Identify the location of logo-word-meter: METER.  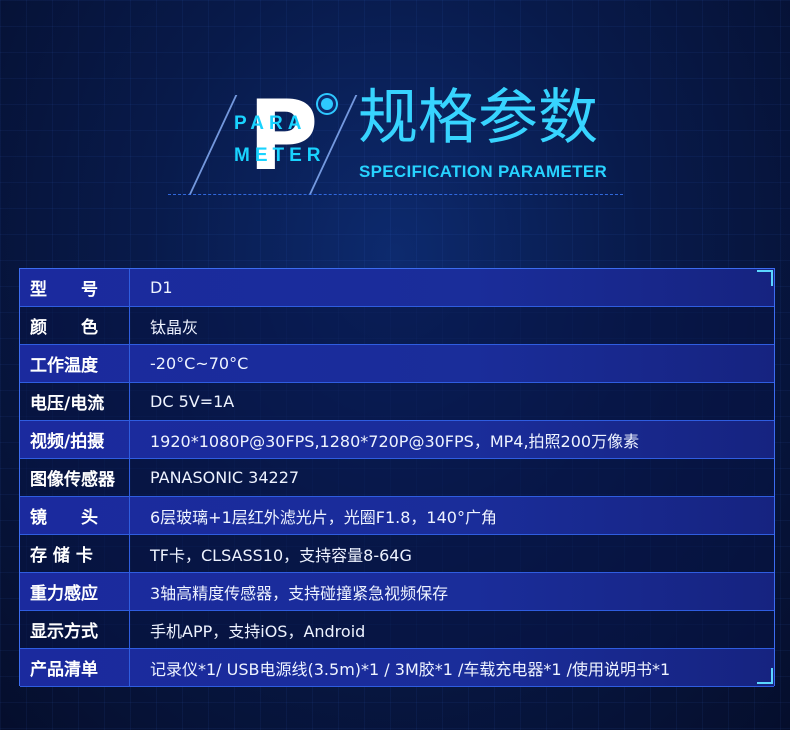
(280, 155).